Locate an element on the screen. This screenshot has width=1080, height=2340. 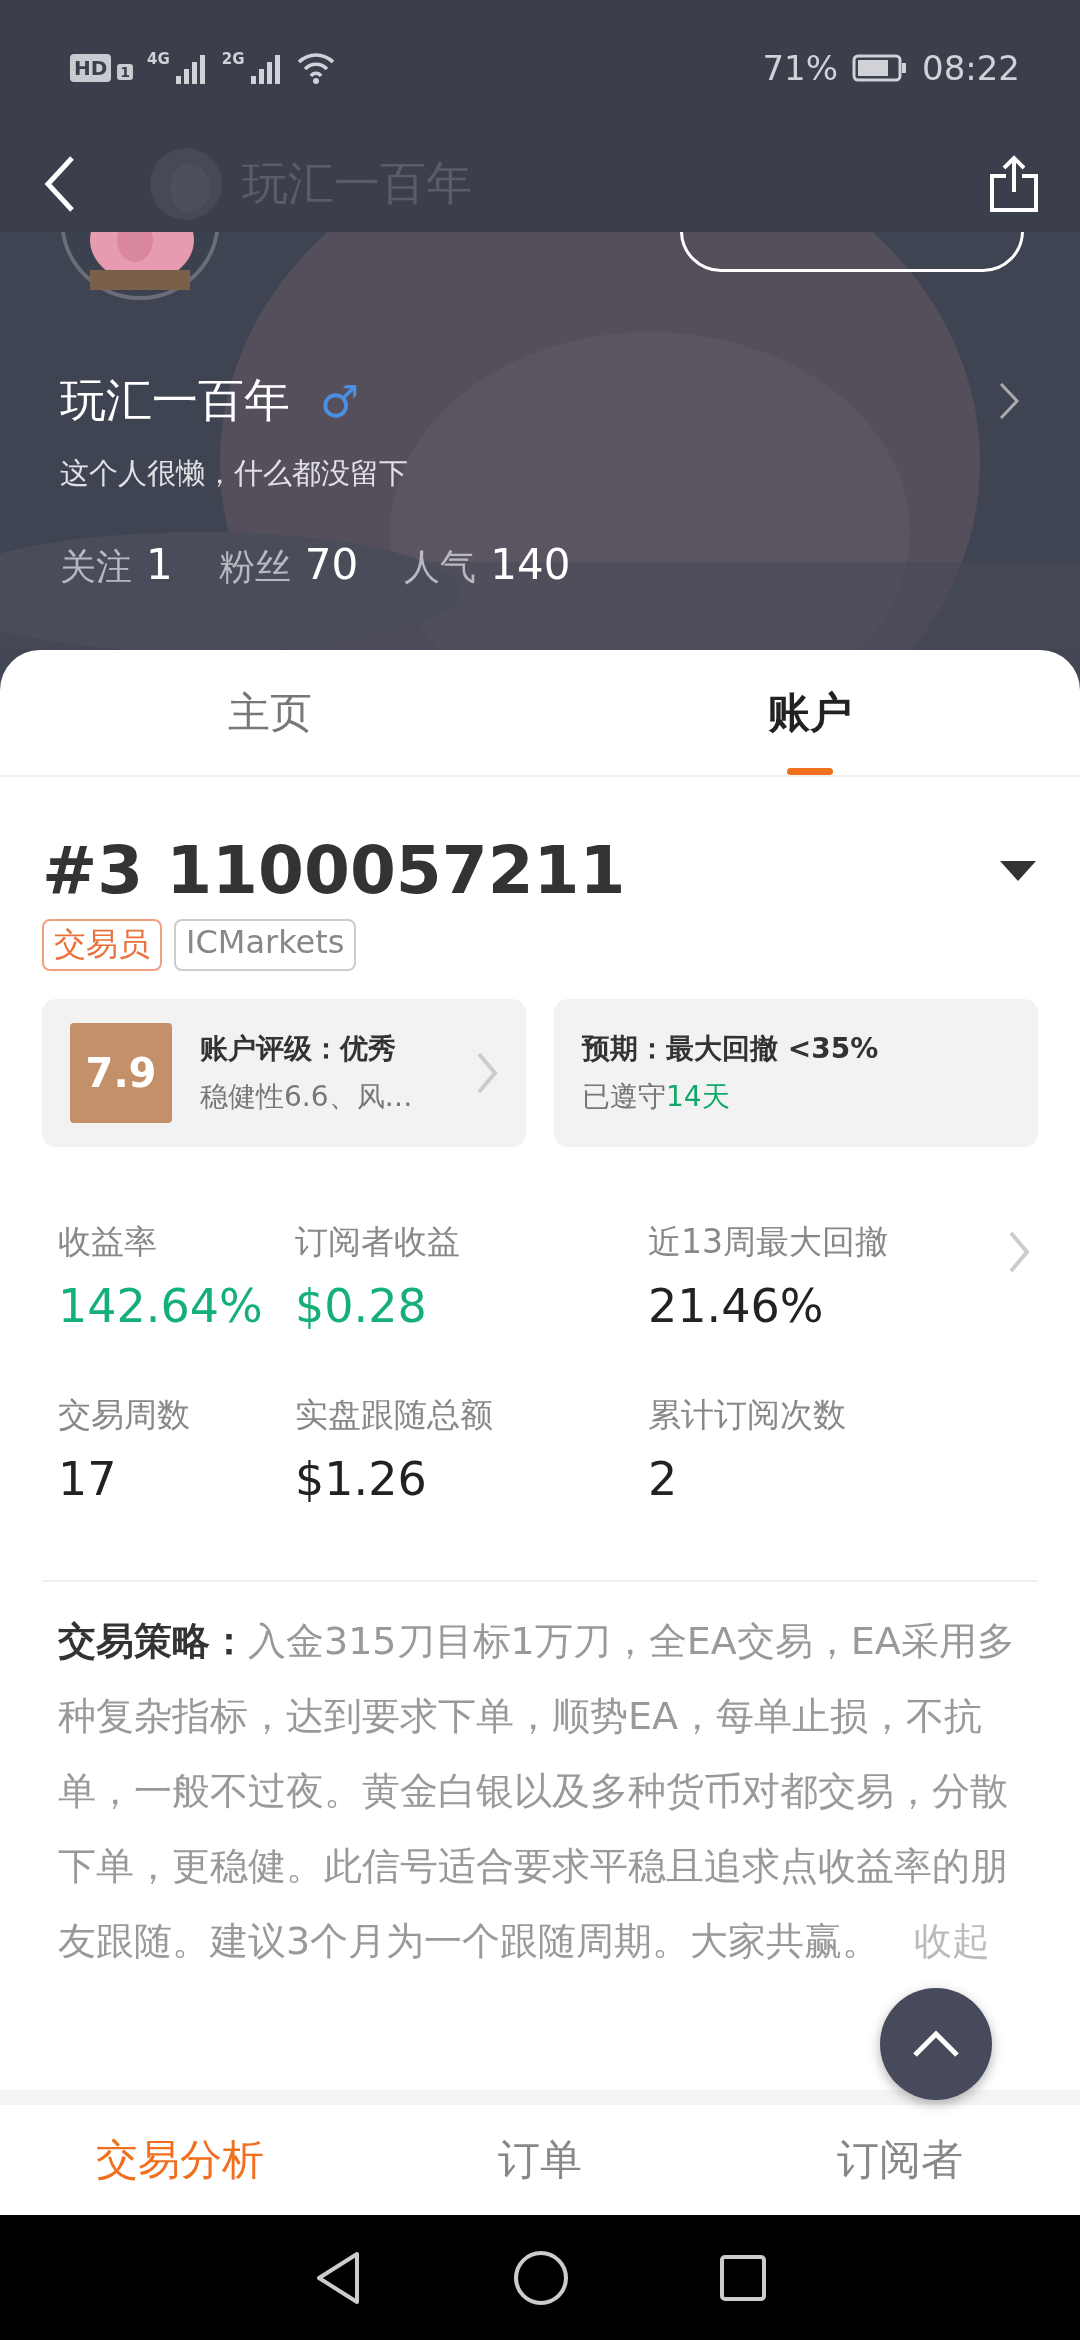
metric-label: 订阅者收益 is located at coordinates (378, 1242).